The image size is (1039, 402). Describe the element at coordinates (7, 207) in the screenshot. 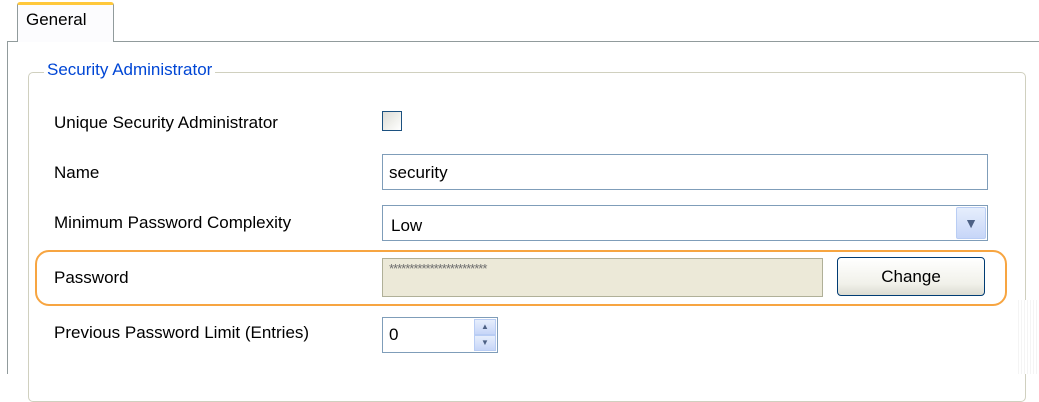

I see `panel-border` at that location.